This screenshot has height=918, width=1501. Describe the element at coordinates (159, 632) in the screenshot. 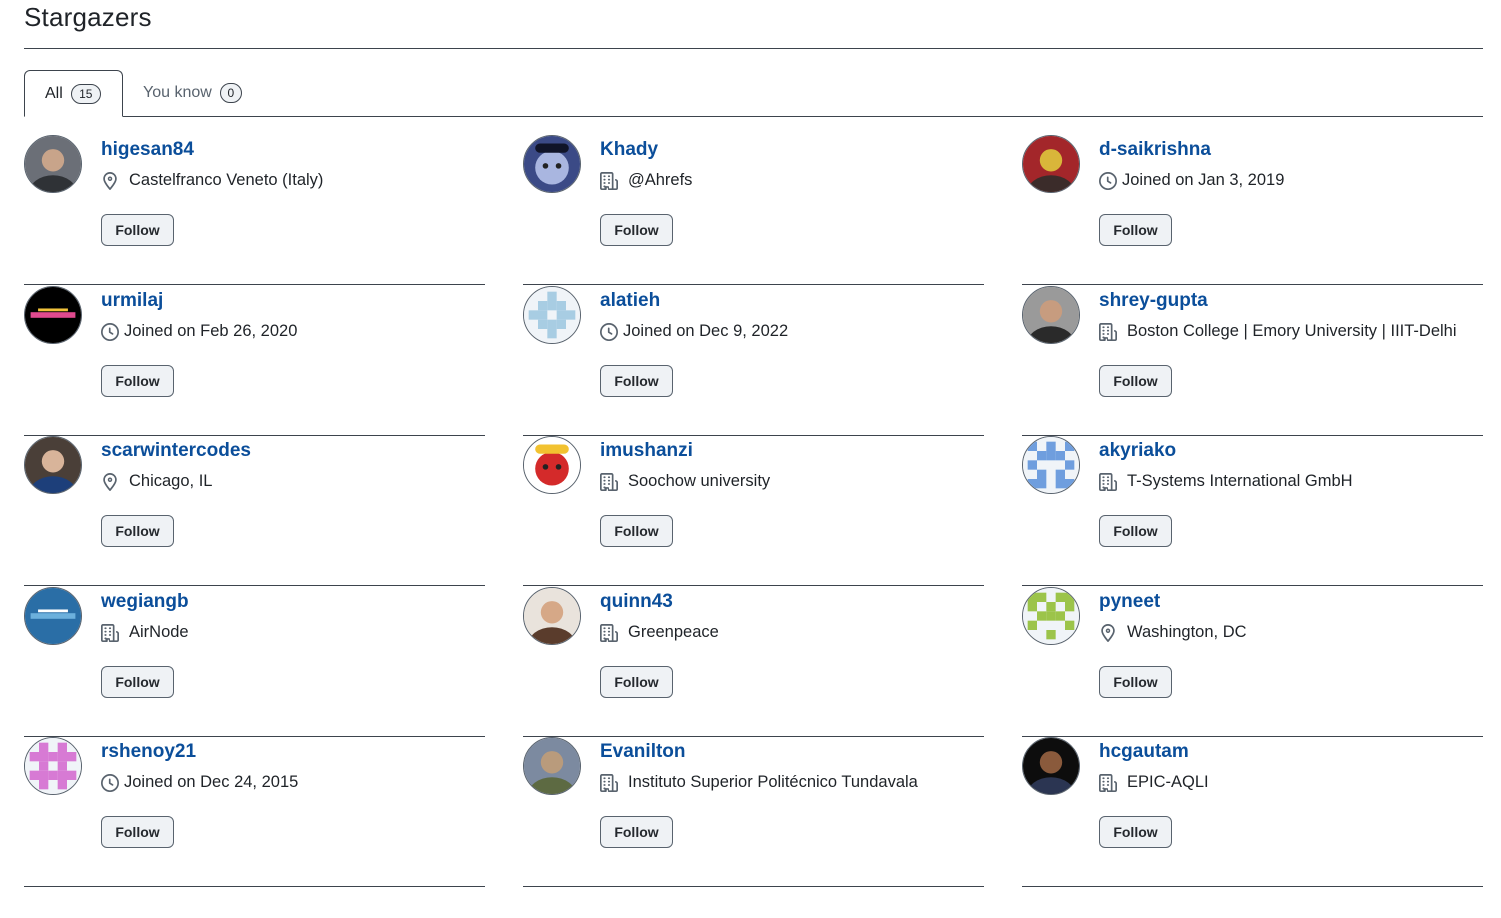

I see `user-meta-text: AirNode` at that location.